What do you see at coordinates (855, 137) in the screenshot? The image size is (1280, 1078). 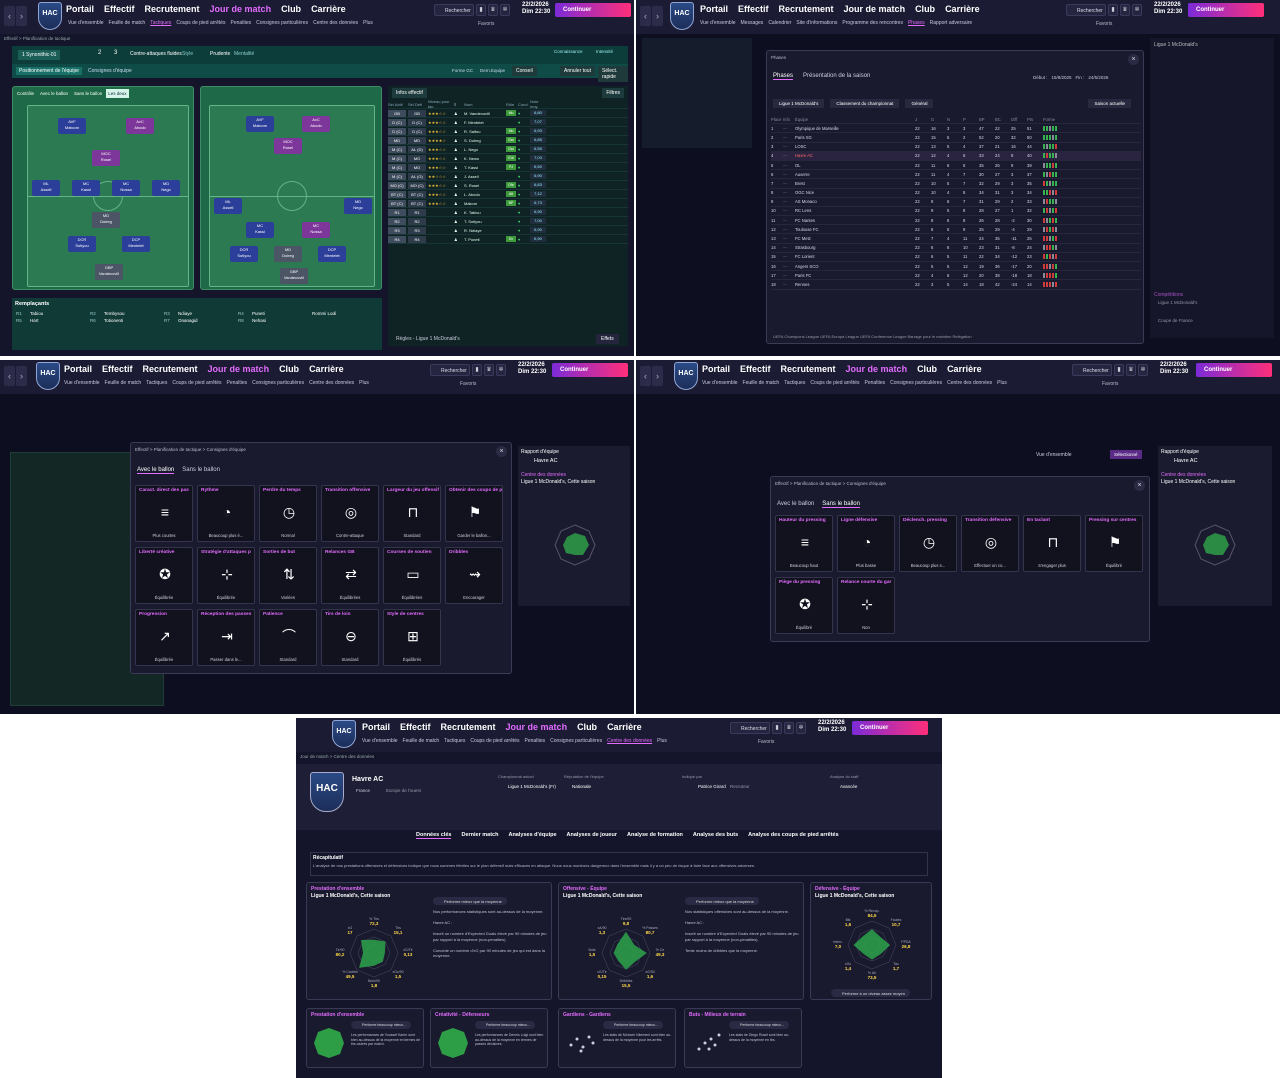 I see `team-name: Paris SG` at bounding box center [855, 137].